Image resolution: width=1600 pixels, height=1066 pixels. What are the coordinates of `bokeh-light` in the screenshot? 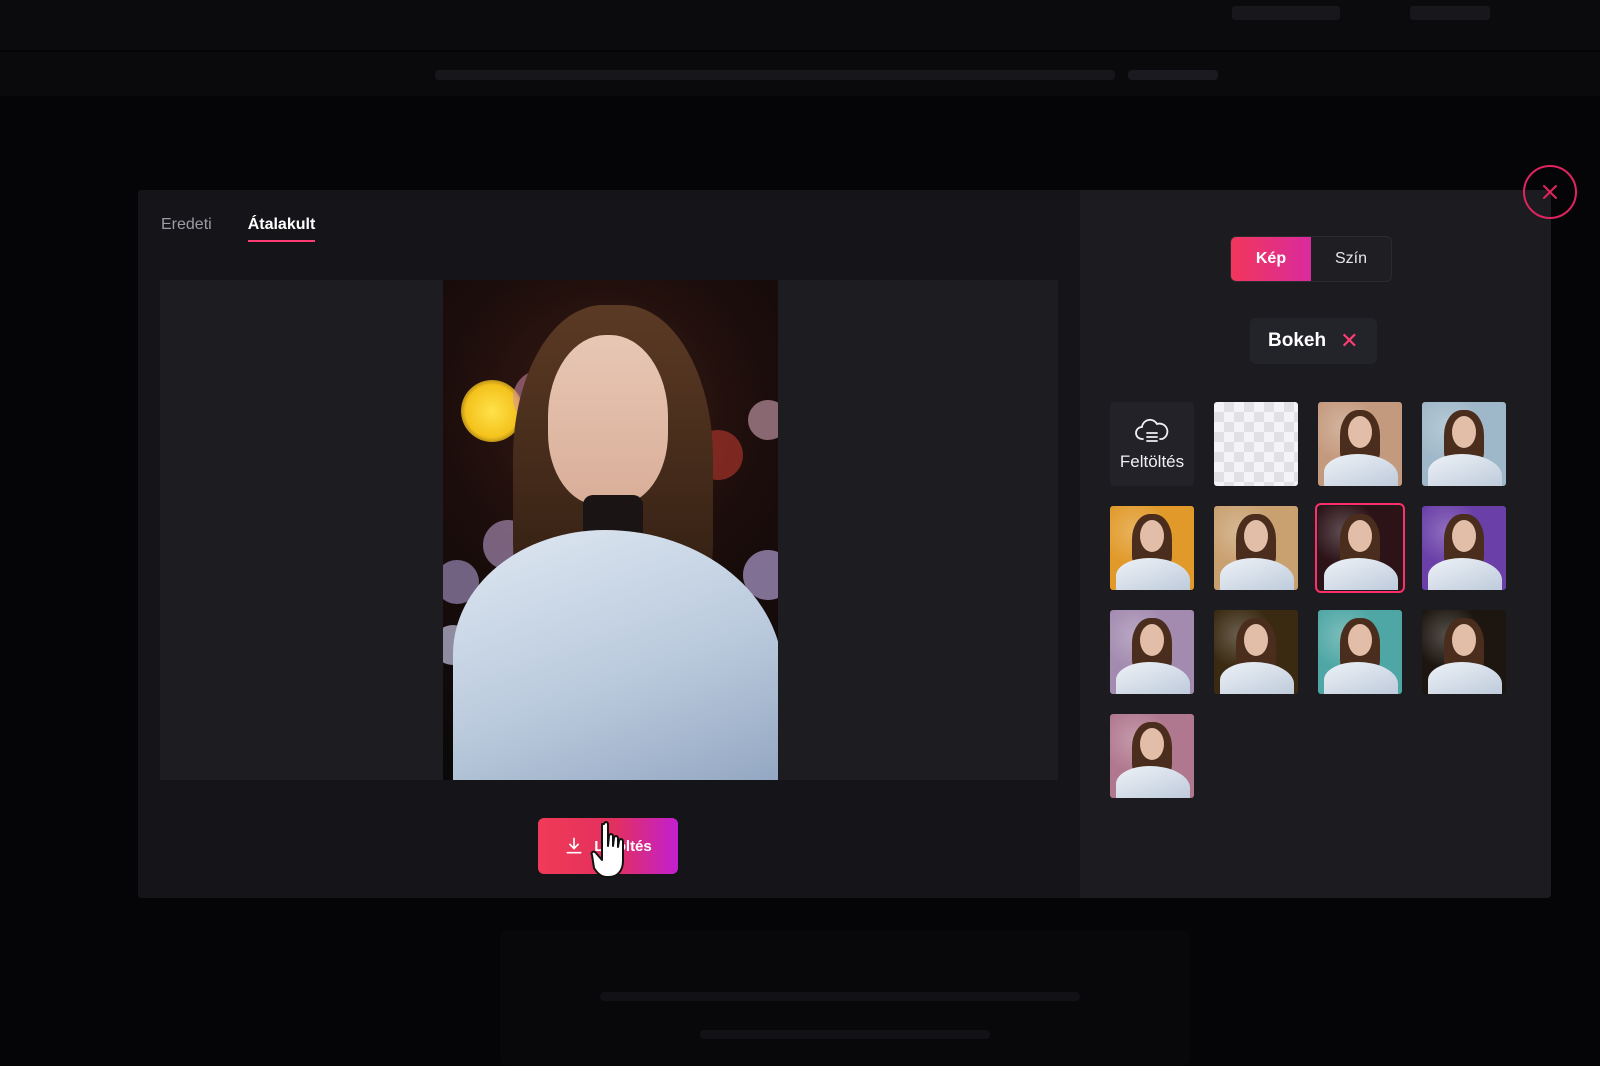 It's located at (763, 420).